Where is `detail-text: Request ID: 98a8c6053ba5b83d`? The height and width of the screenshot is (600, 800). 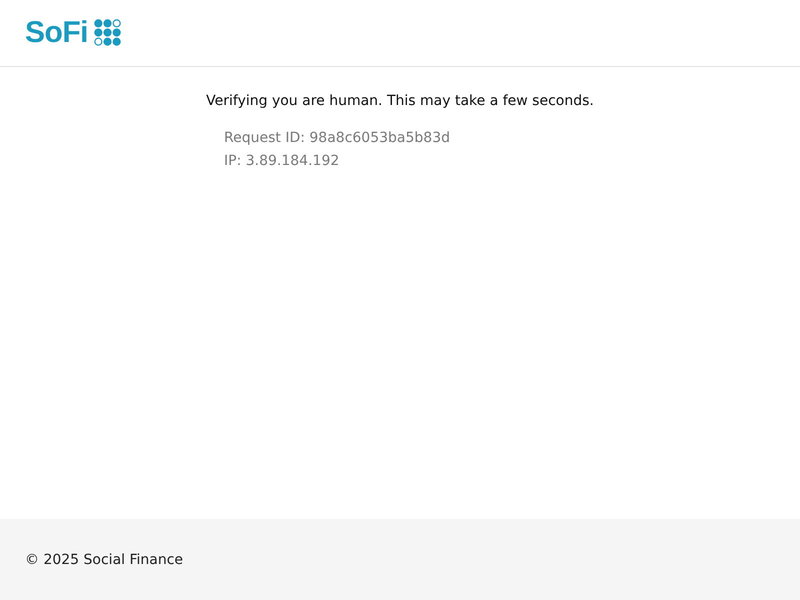
detail-text: Request ID: 98a8c6053ba5b83d is located at coordinates (337, 138).